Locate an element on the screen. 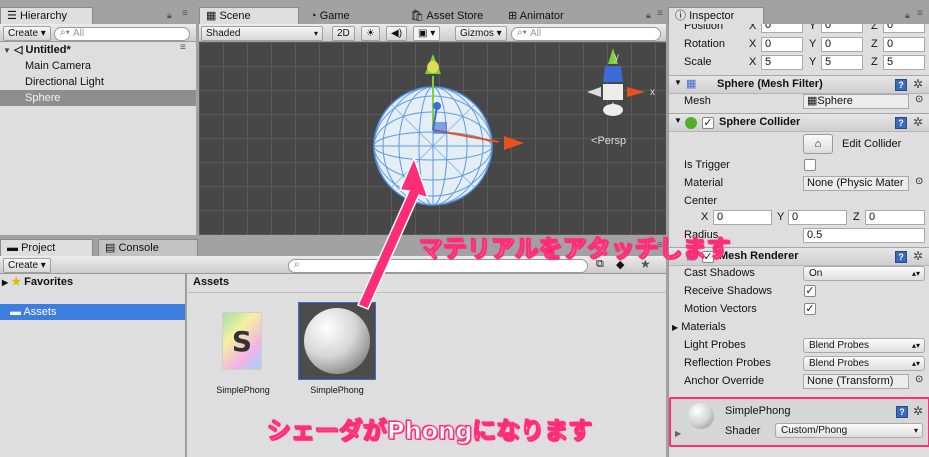 The height and width of the screenshot is (457, 929). attach-material-annotation: マテリアルをアタッチします is located at coordinates (575, 249).